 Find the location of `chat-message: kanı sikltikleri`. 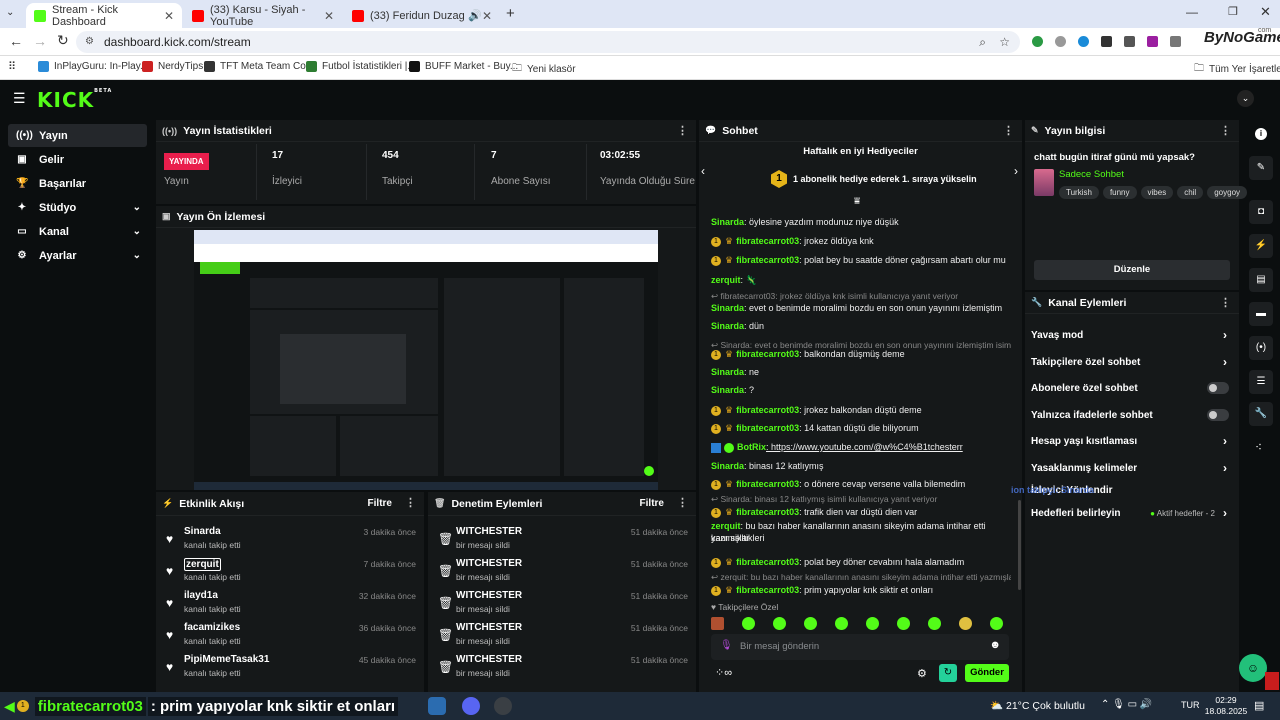

chat-message: kanı sikltikleri is located at coordinates (861, 538).